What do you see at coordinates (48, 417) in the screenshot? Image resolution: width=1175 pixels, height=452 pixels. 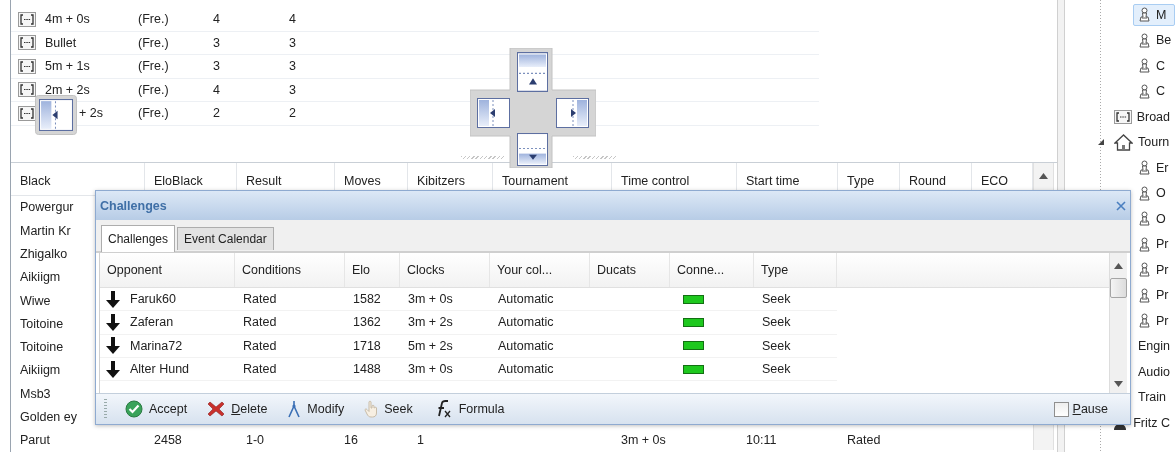 I see `table-cell: Golden ey` at bounding box center [48, 417].